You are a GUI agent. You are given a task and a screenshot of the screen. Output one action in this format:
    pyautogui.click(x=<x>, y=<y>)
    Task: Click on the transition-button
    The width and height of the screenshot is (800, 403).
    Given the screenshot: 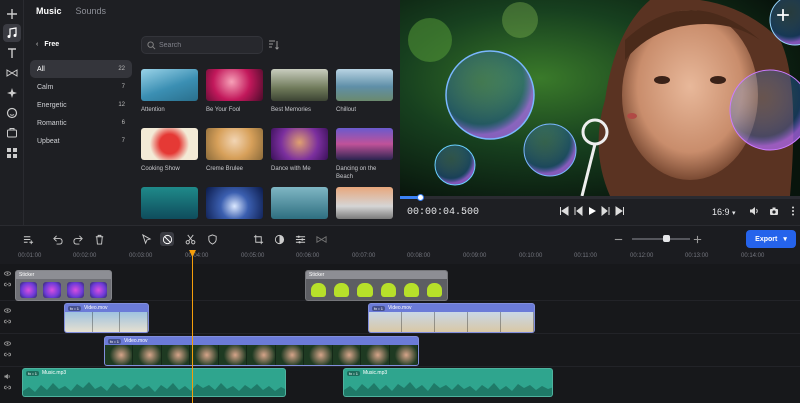 What is the action you would take?
    pyautogui.click(x=321, y=239)
    